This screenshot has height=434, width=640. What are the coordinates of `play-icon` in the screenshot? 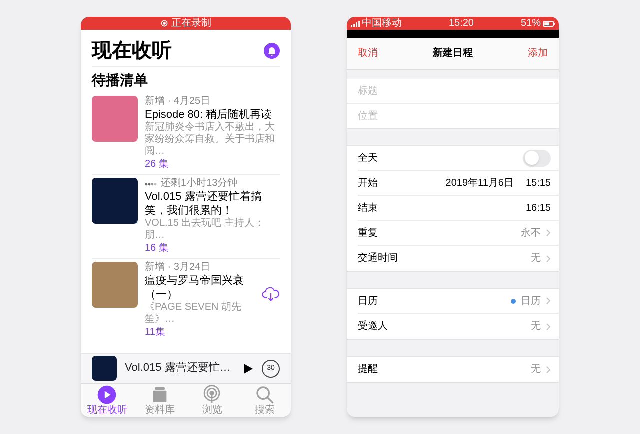 It's located at (248, 368).